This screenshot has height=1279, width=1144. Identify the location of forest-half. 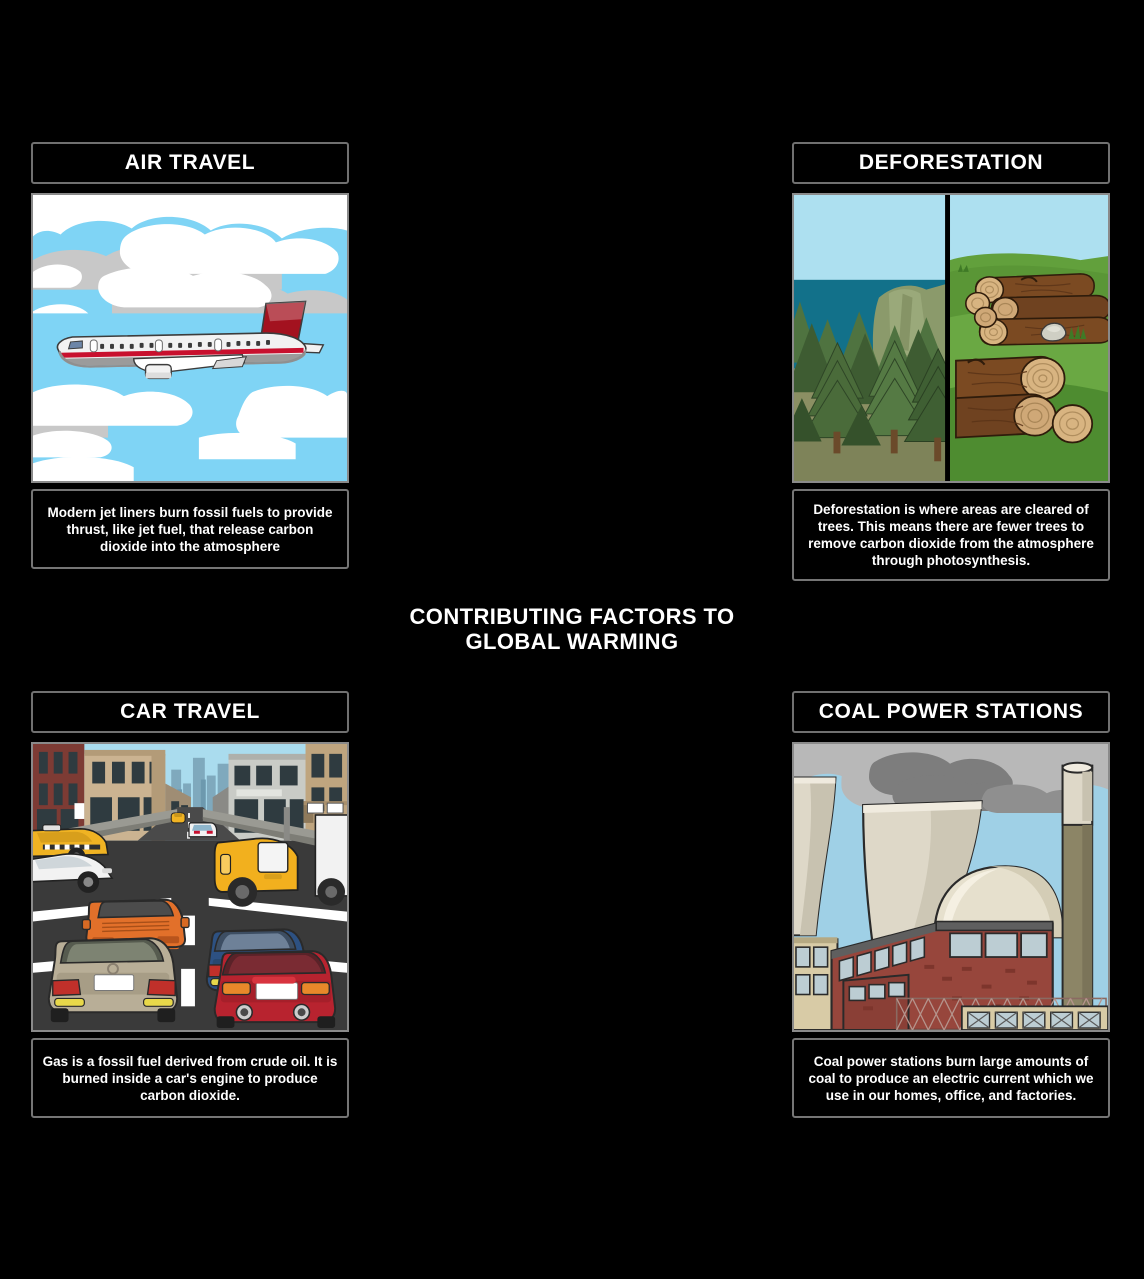
(883, 338).